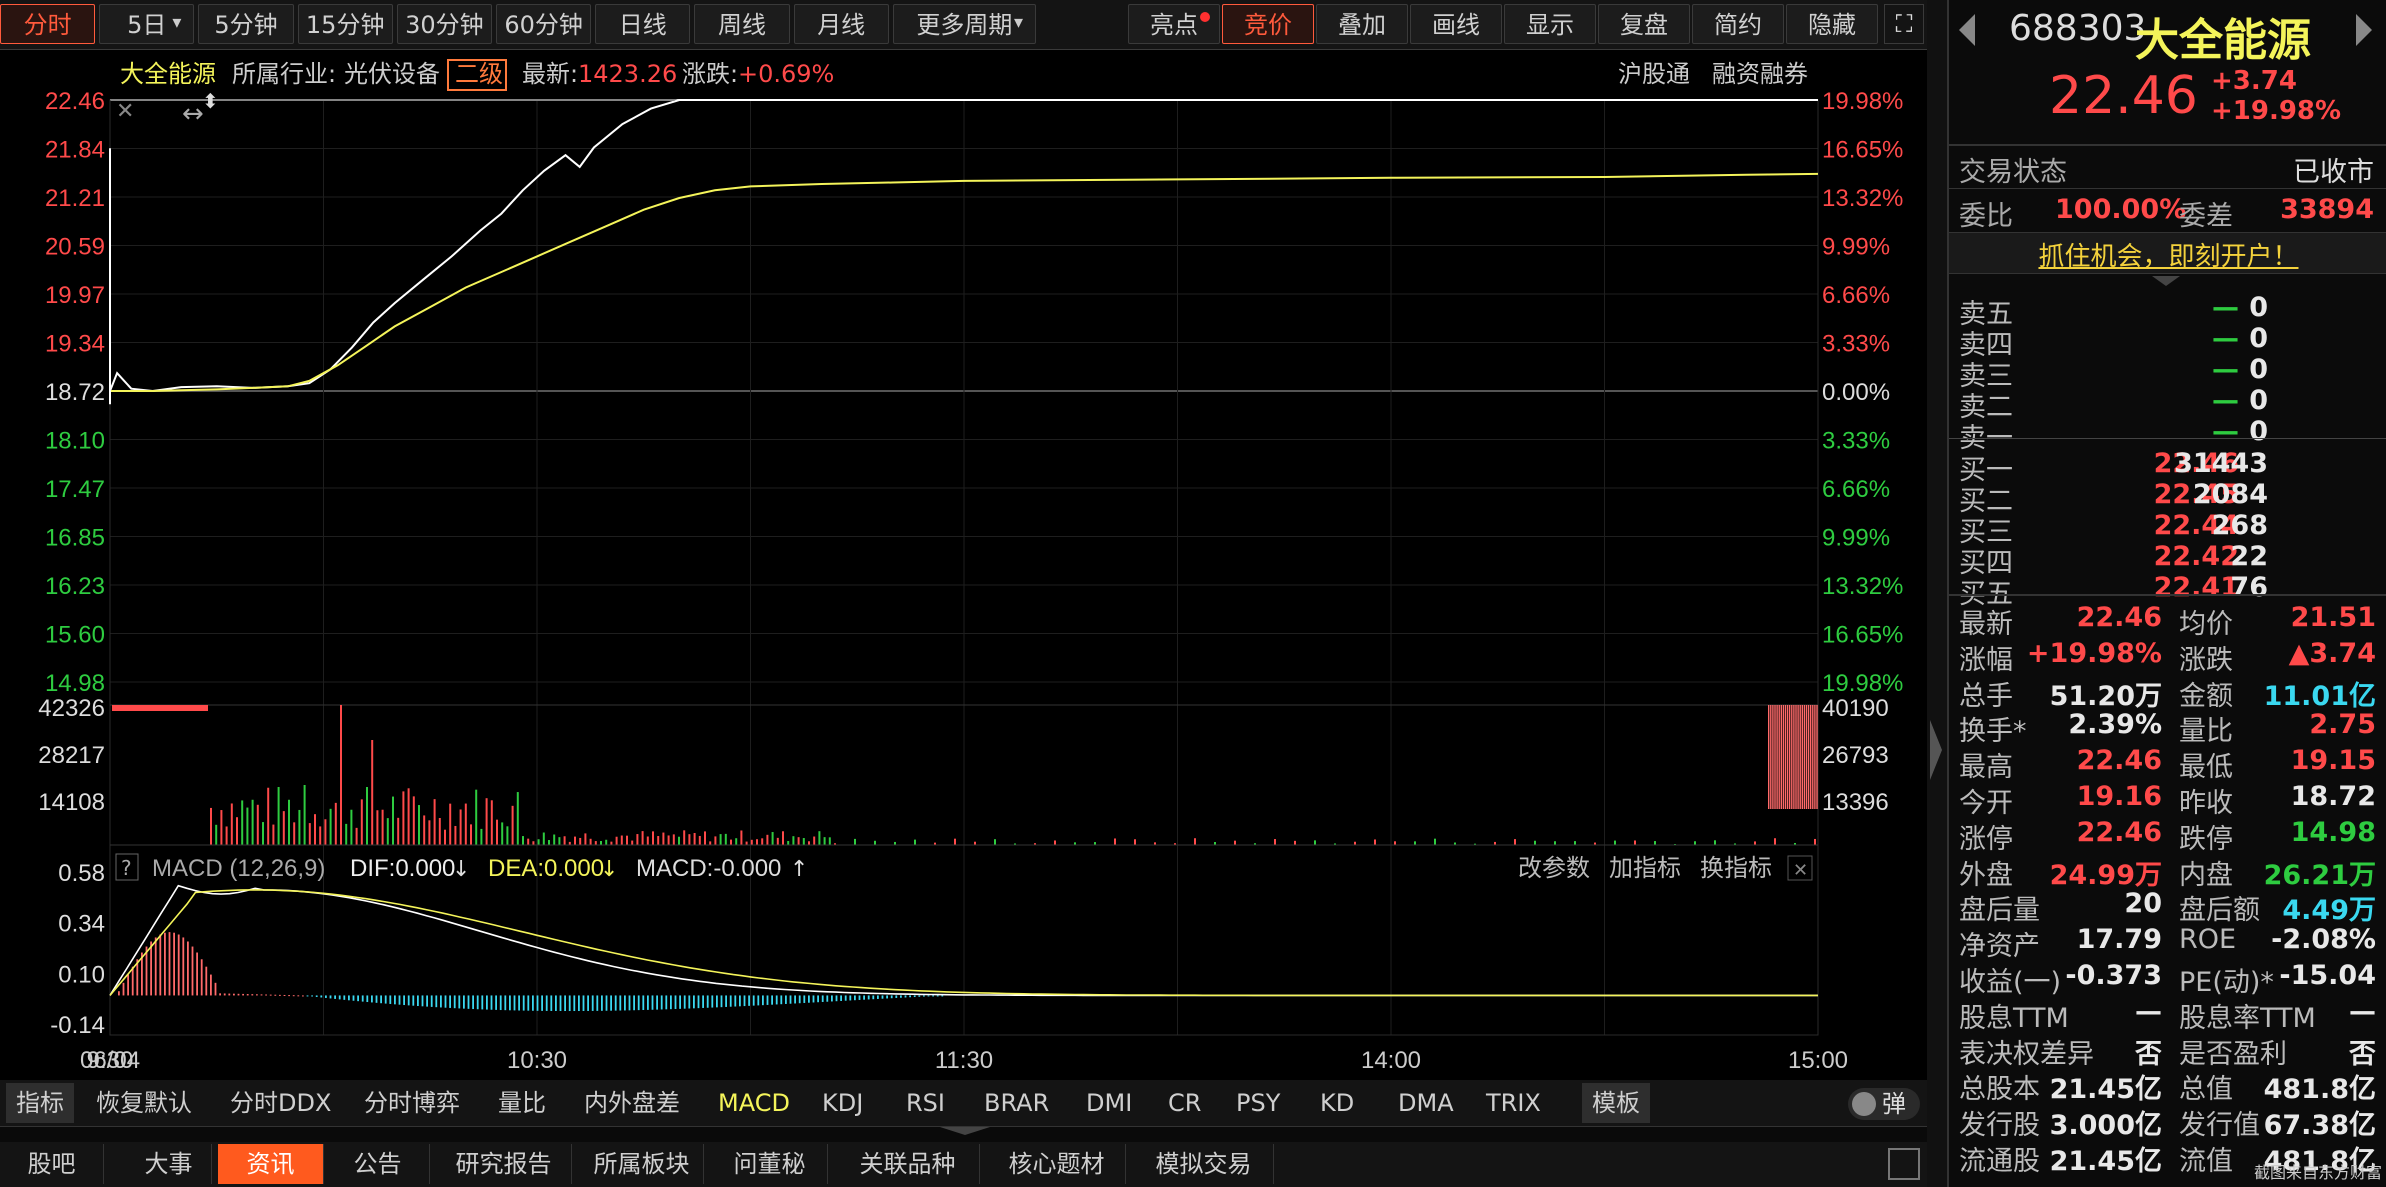 This screenshot has width=2386, height=1187. What do you see at coordinates (1204, 1164) in the screenshot?
I see `bottom-tab-9: 模拟交易` at bounding box center [1204, 1164].